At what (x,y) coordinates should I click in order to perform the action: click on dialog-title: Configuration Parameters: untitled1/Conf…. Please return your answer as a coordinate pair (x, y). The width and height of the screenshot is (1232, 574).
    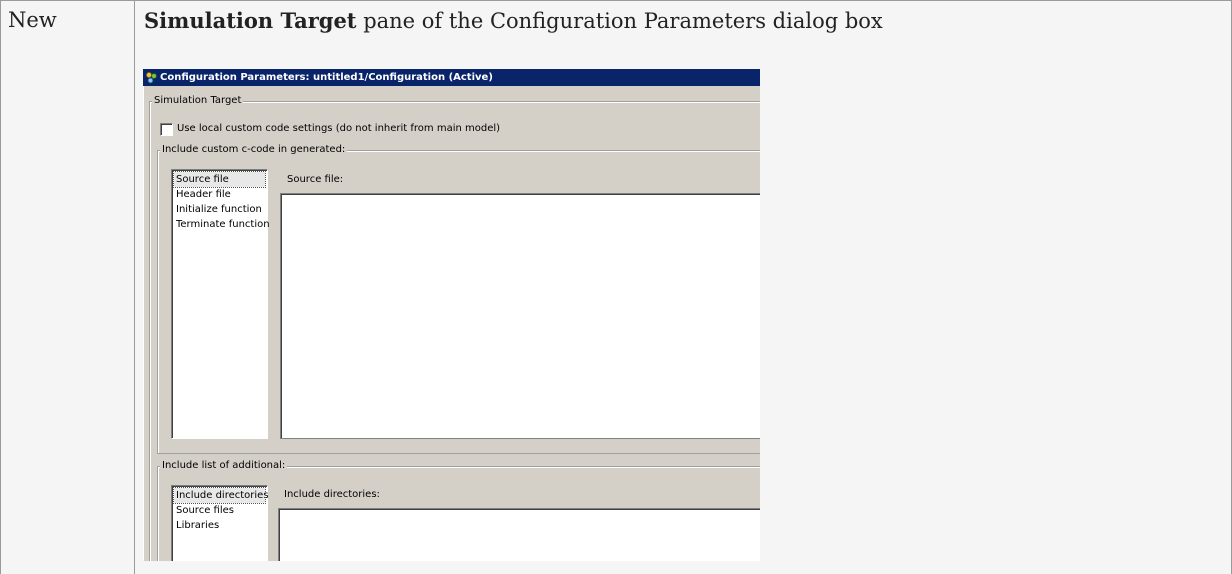
    Looking at the image, I should click on (326, 77).